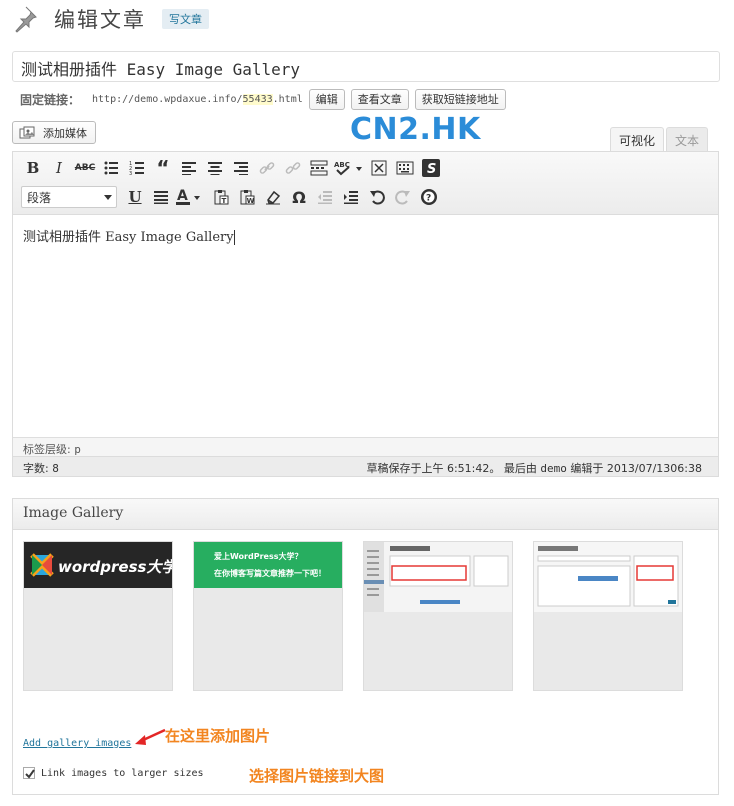 Image resolution: width=734 pixels, height=806 pixels. What do you see at coordinates (130, 173) in the screenshot?
I see `svg-text: 3` at bounding box center [130, 173].